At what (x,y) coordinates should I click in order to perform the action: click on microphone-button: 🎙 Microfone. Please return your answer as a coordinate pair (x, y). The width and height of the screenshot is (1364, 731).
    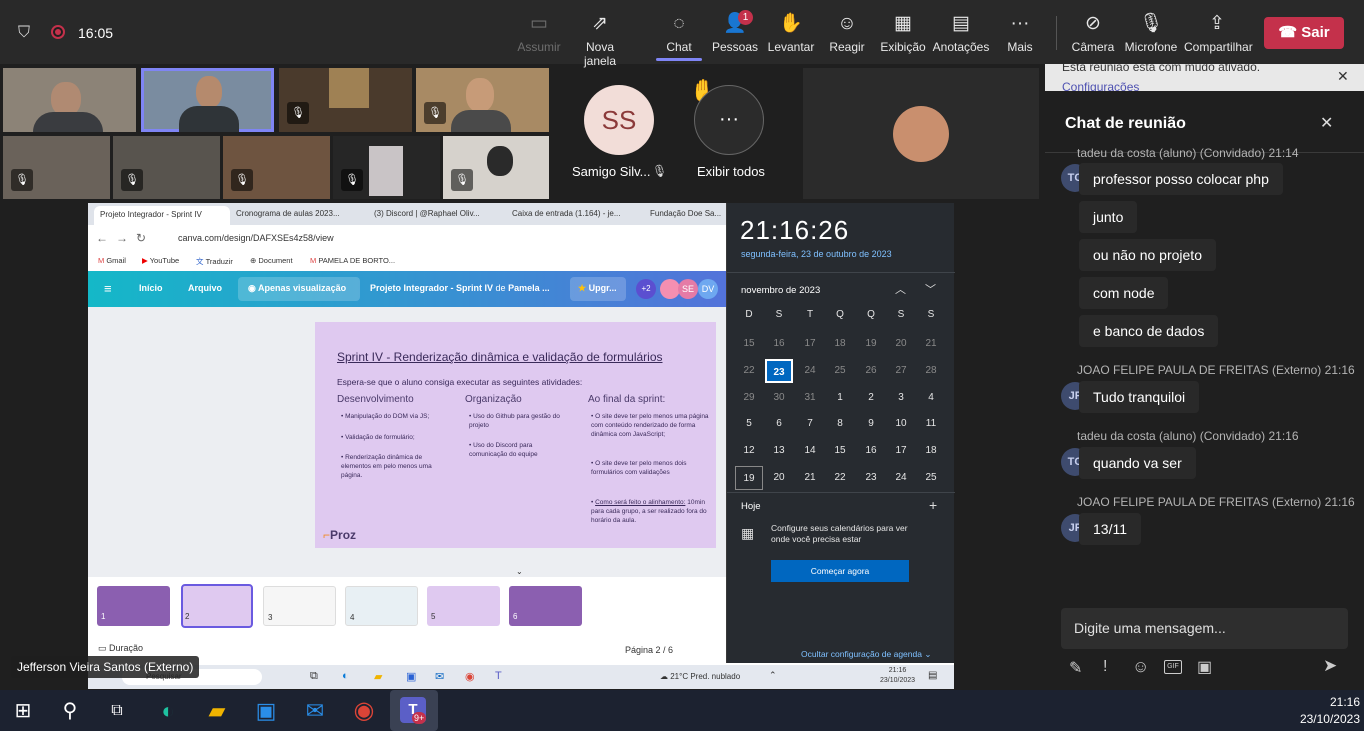
    Looking at the image, I should click on (1151, 33).